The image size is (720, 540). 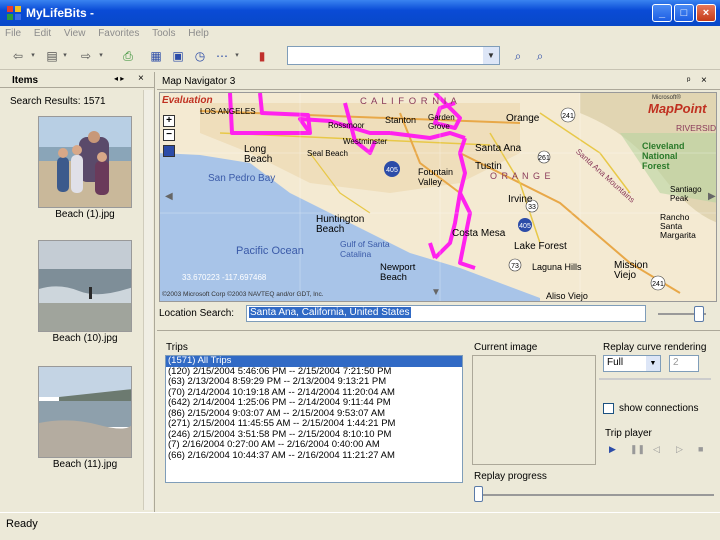 I want to click on county-label: O R A N G E, so click(x=521, y=176).